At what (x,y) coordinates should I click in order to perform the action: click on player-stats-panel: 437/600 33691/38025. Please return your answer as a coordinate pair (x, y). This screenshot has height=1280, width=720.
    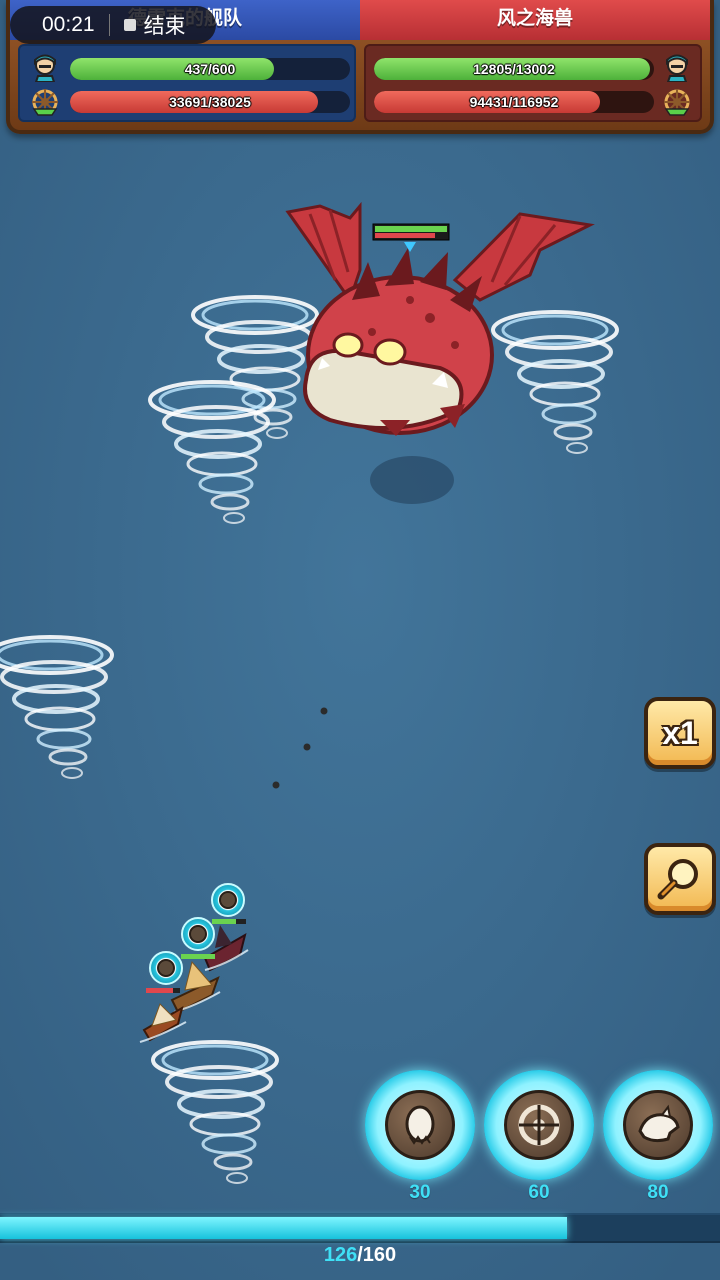
    Looking at the image, I should click on (187, 83).